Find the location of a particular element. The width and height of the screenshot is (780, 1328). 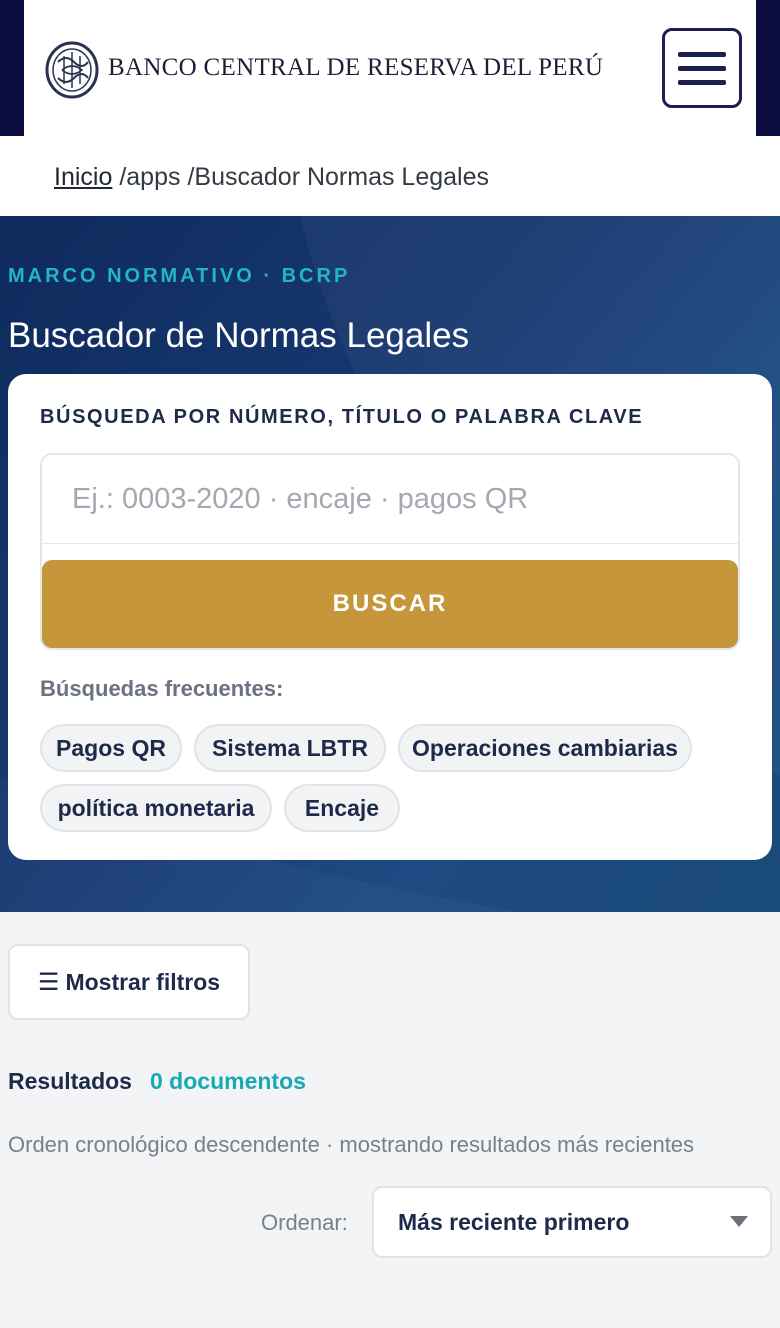

breadcrumb-trail: Inicio /apps /Buscador Normas Legales is located at coordinates (271, 177).